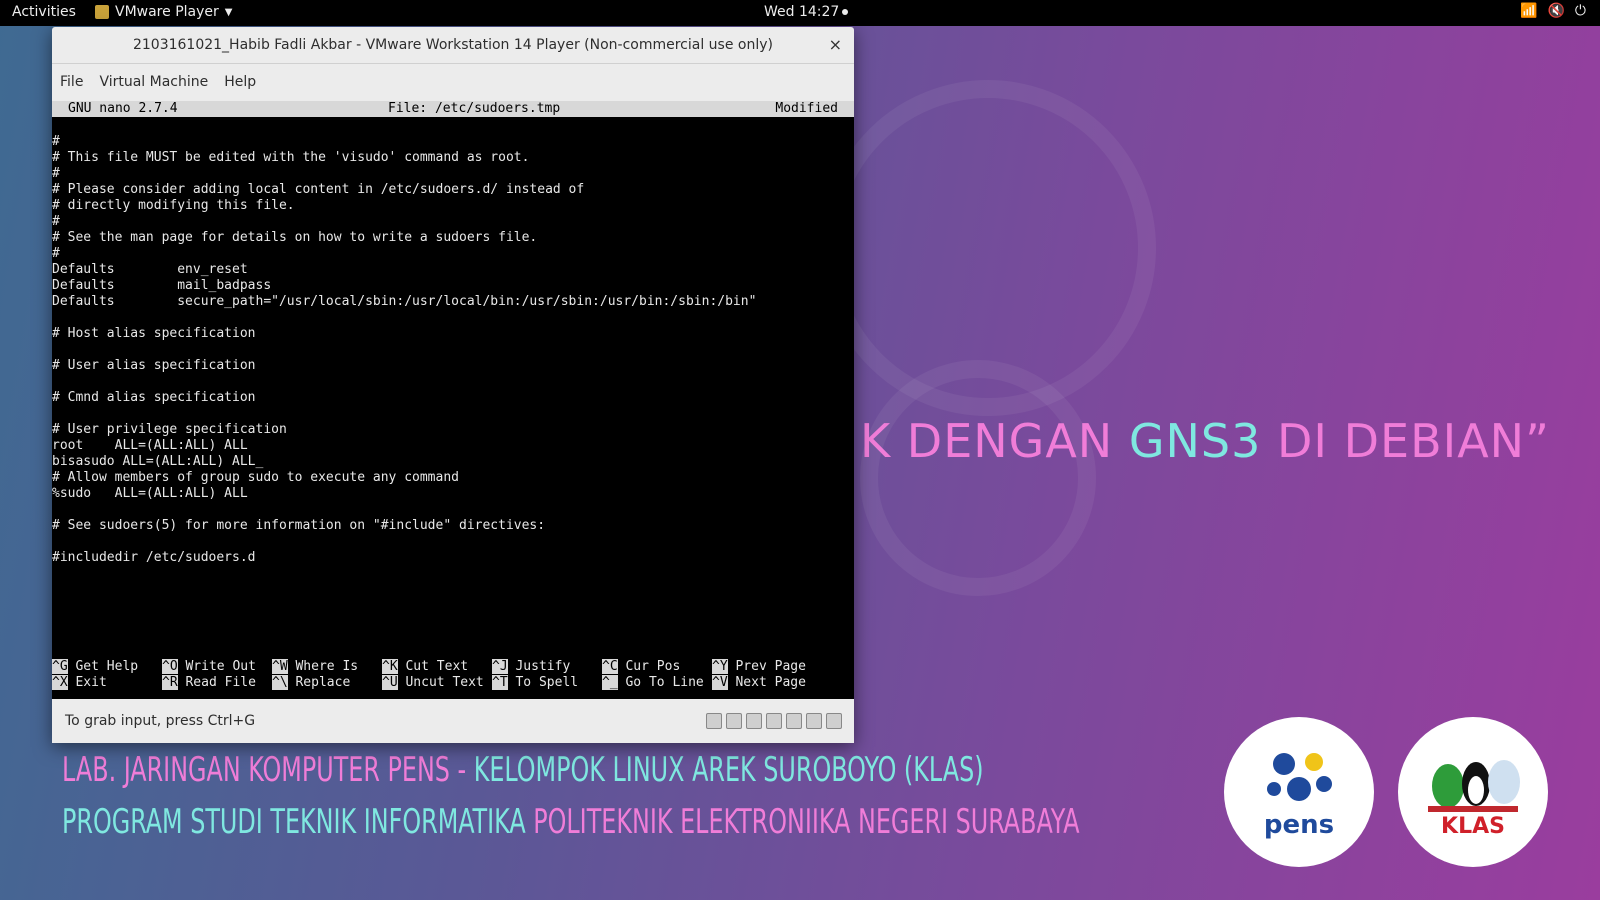  Describe the element at coordinates (1195, 441) in the screenshot. I see `slide-title-accent: GNS3` at that location.